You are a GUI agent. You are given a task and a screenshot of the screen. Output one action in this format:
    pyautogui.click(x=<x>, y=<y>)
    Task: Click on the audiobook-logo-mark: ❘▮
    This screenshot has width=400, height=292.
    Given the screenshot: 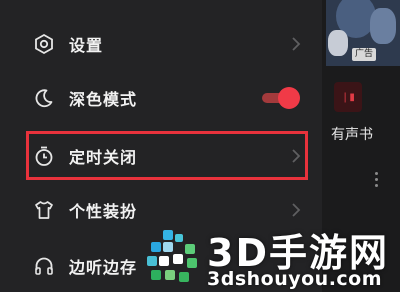 What is the action you would take?
    pyautogui.click(x=348, y=97)
    